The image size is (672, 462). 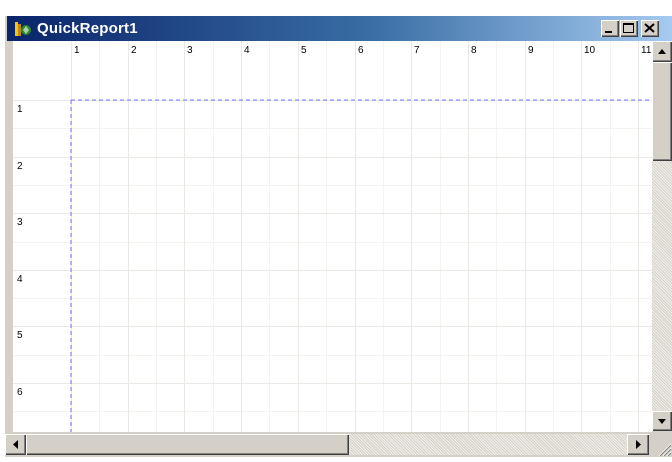 I want to click on top-ruler: 1 2 3 4 5 6 7 8 9 10 11, so click(x=363, y=50).